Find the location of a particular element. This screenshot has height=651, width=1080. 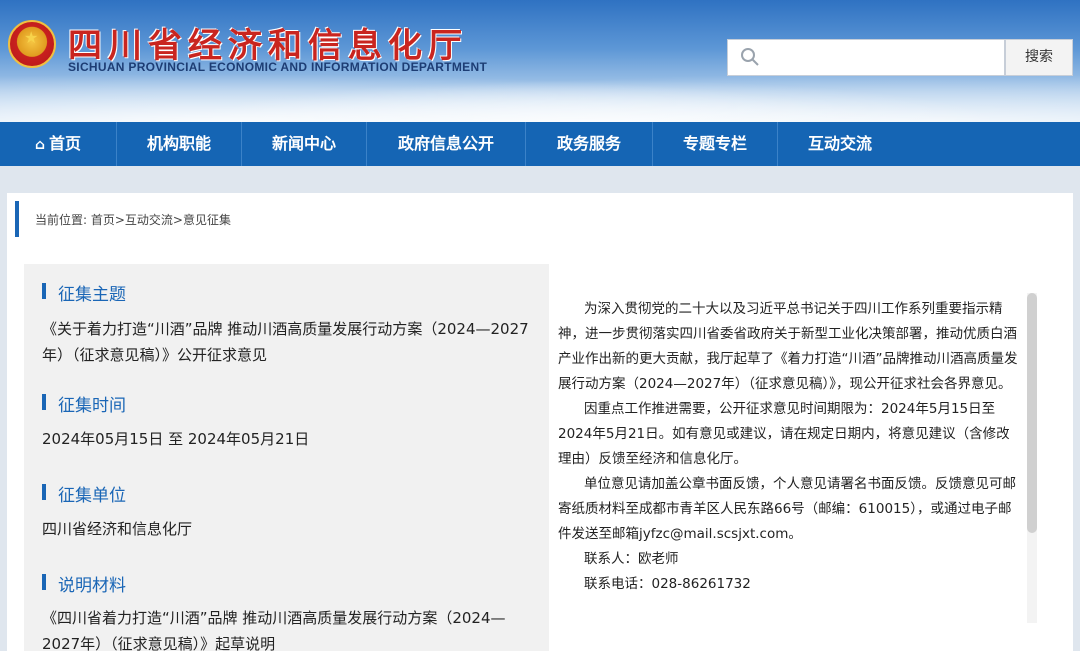

contact-person: 联系人：欧老师 is located at coordinates (631, 559).